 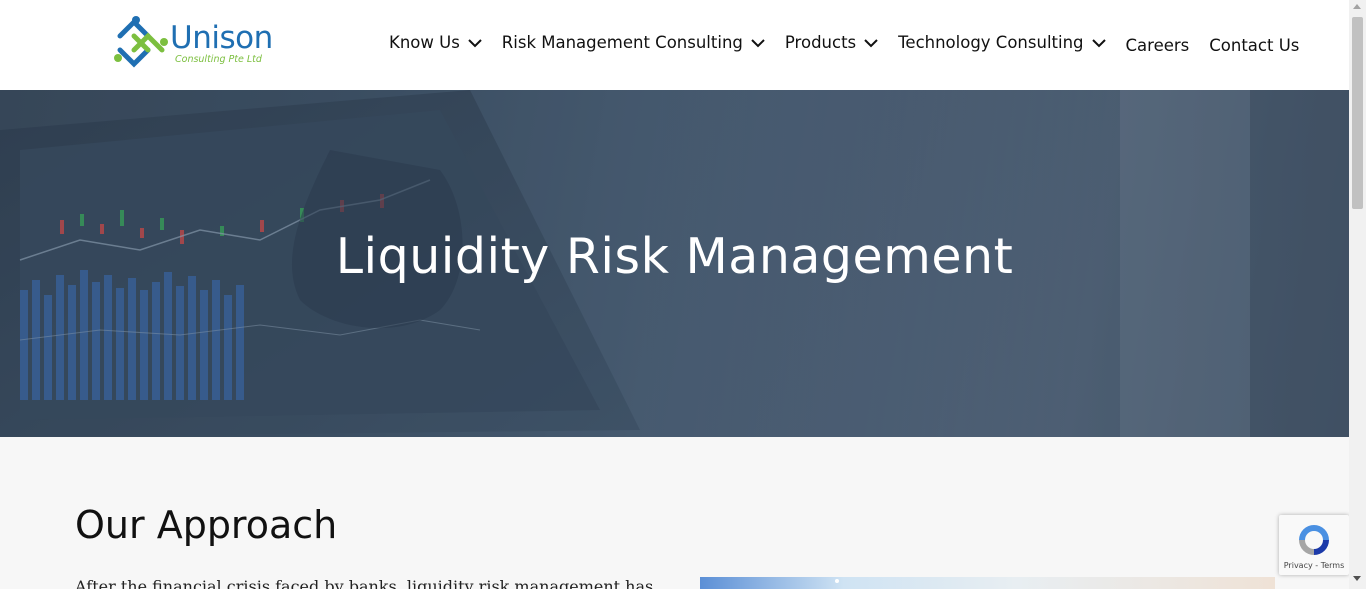 What do you see at coordinates (221, 38) in the screenshot?
I see `logo-name: Unison` at bounding box center [221, 38].